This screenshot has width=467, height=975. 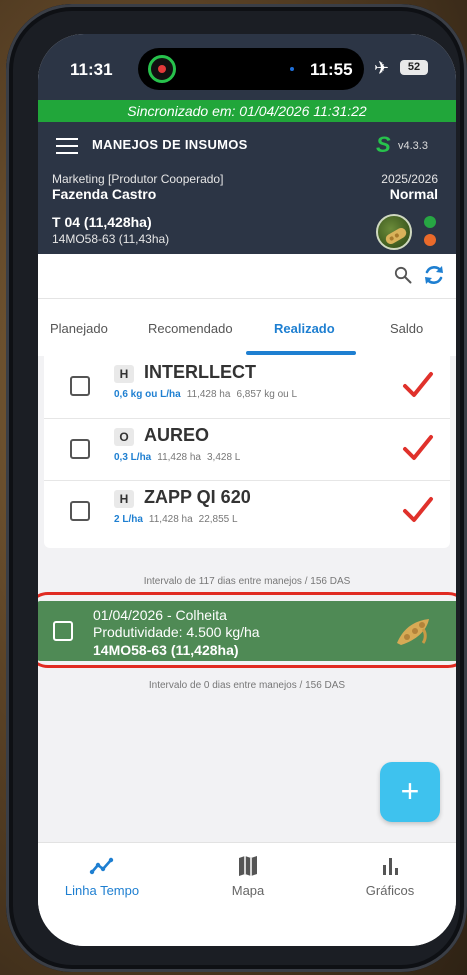 What do you see at coordinates (413, 146) in the screenshot?
I see `app-version: v4.3.3` at bounding box center [413, 146].